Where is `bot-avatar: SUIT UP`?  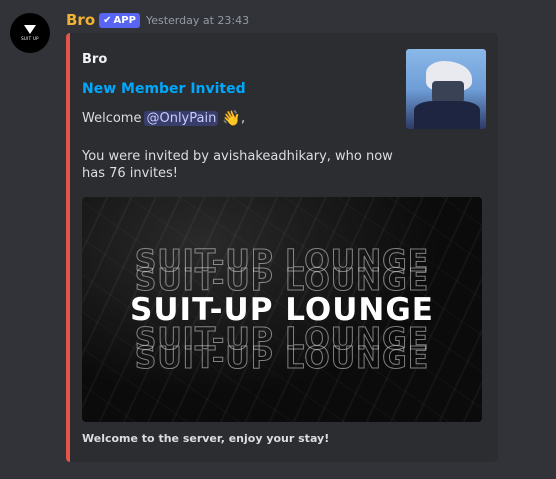
bot-avatar: SUIT UP is located at coordinates (30, 33).